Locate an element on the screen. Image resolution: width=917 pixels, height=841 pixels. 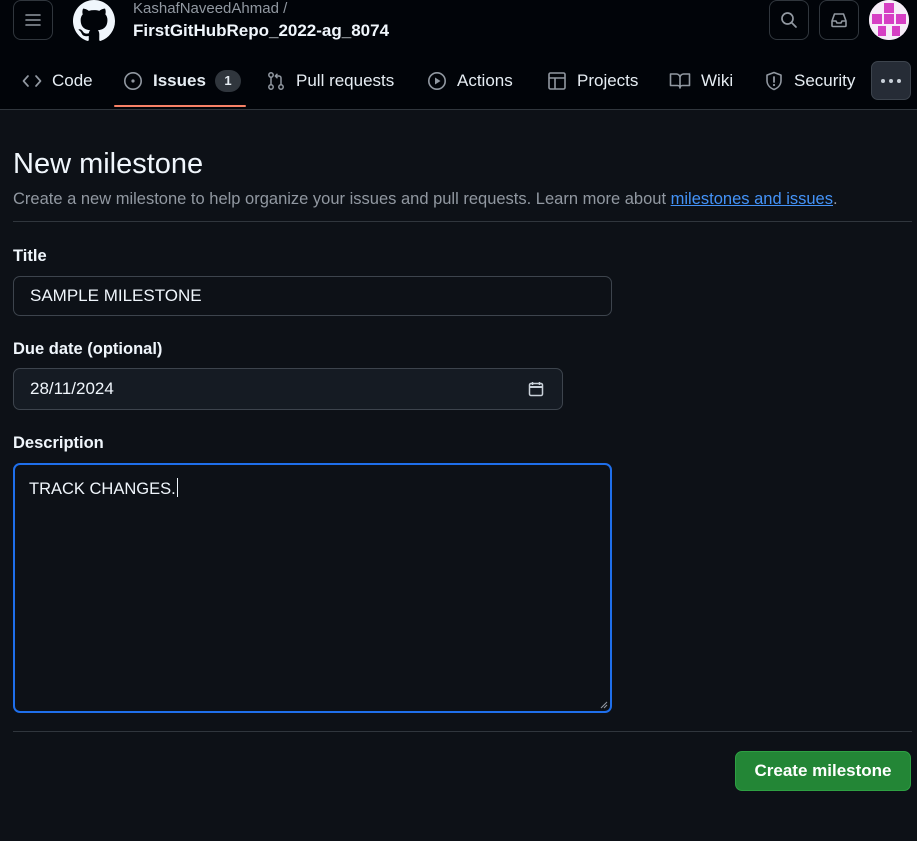
book-icon is located at coordinates (680, 81).